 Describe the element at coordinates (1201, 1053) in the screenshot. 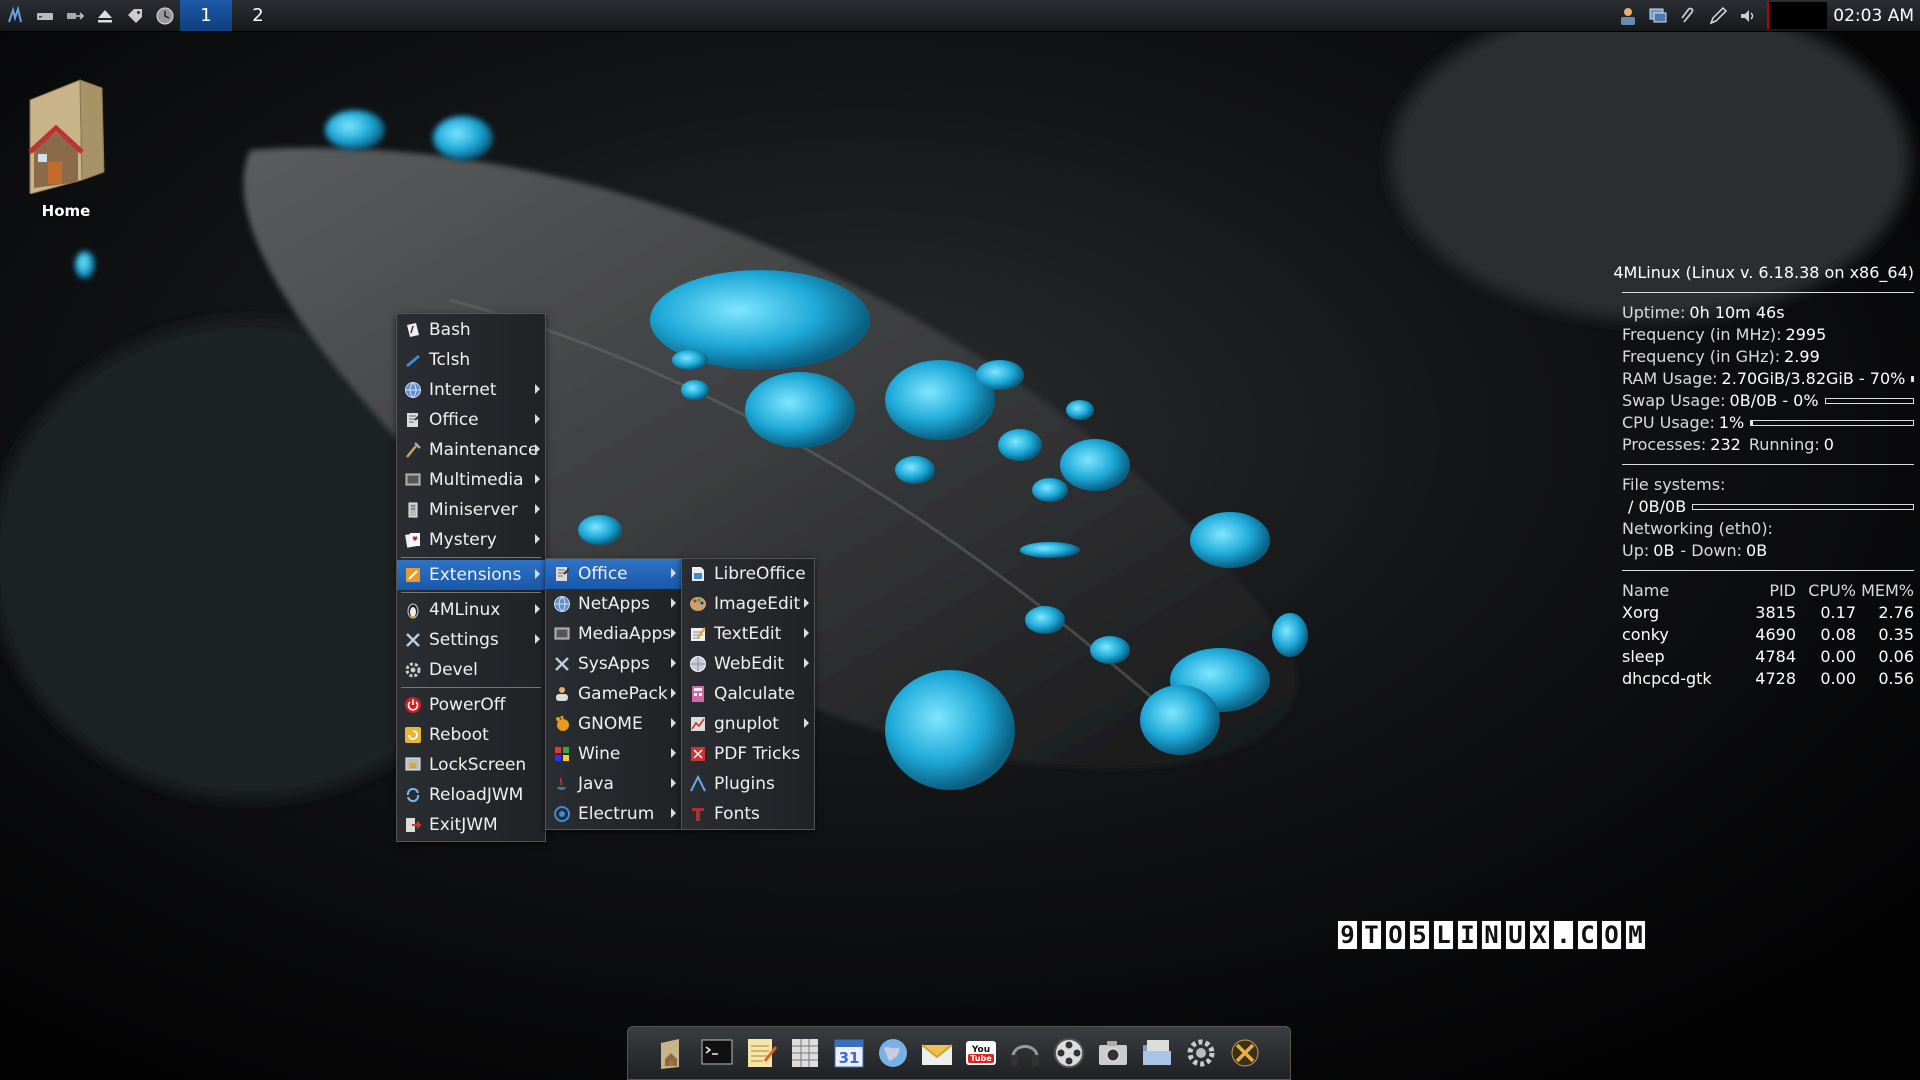

I see `settings-icon` at that location.